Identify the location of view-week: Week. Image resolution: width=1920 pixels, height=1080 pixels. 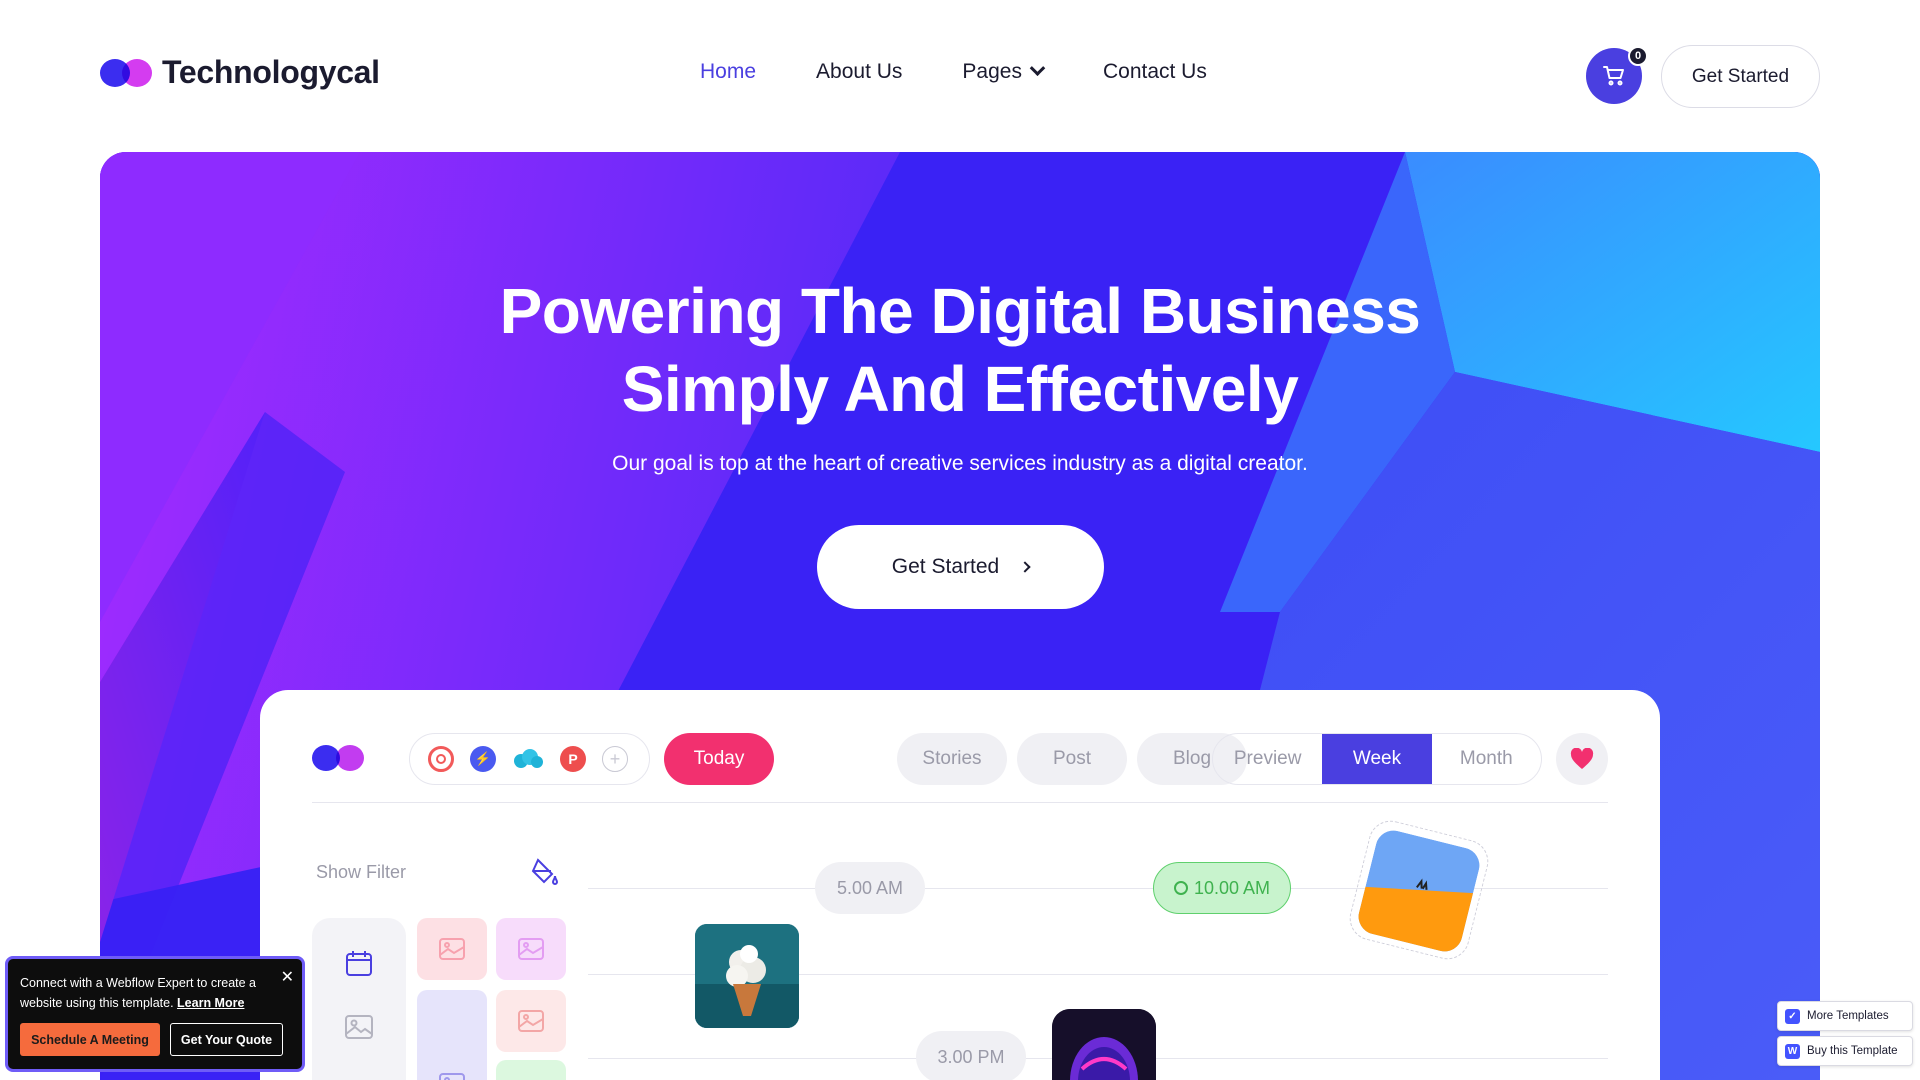
(1377, 759).